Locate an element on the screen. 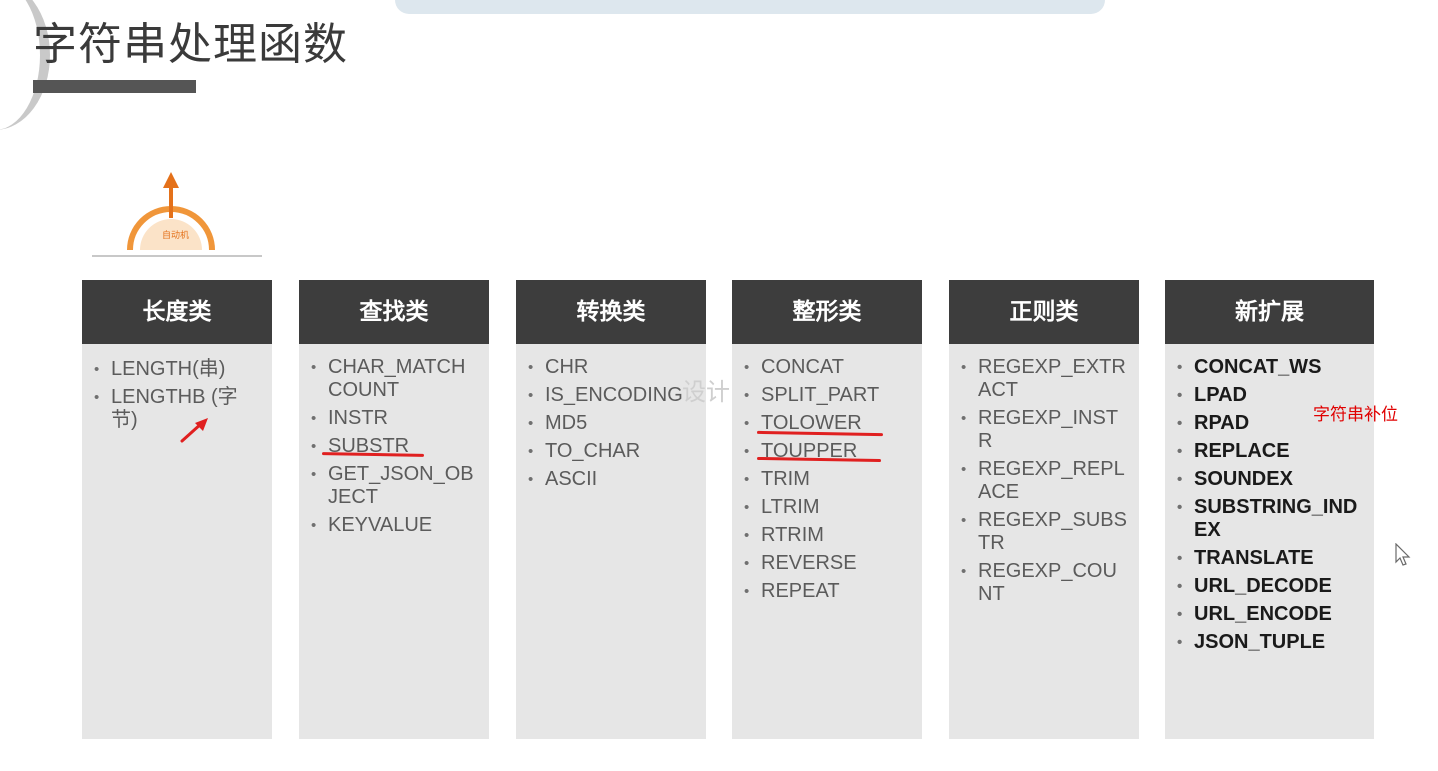  list-item: REPEAT is located at coordinates (828, 591).